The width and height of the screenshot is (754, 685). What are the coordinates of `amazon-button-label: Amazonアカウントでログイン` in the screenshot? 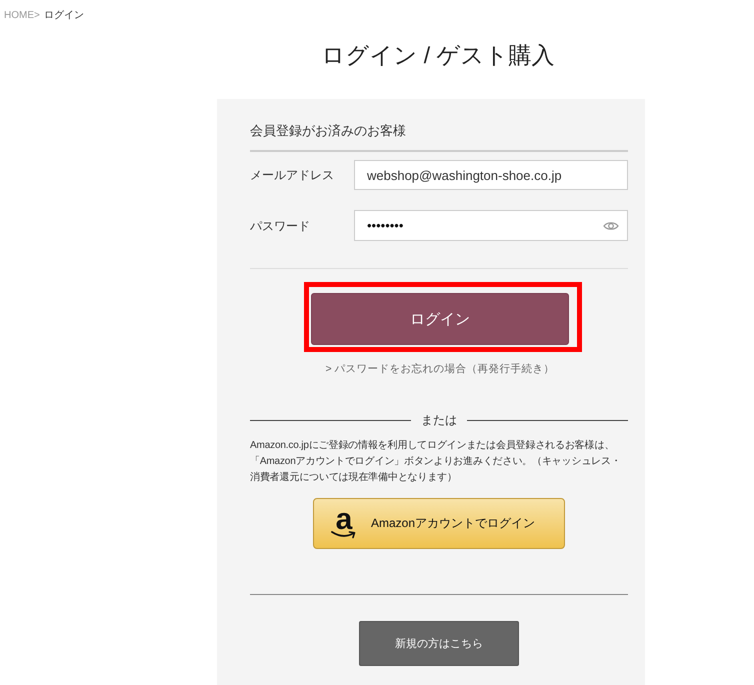 It's located at (453, 523).